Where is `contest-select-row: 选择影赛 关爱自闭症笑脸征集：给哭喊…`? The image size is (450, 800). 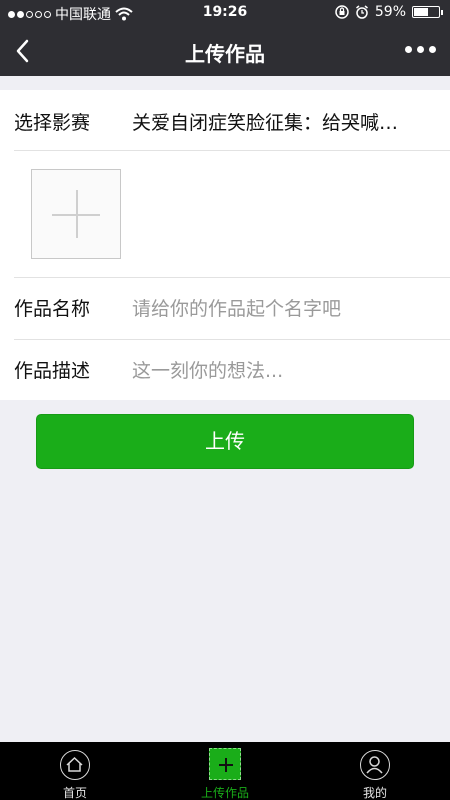
contest-select-row: 选择影赛 关爱自闭症笑脸征集：给哭喊… is located at coordinates (225, 120).